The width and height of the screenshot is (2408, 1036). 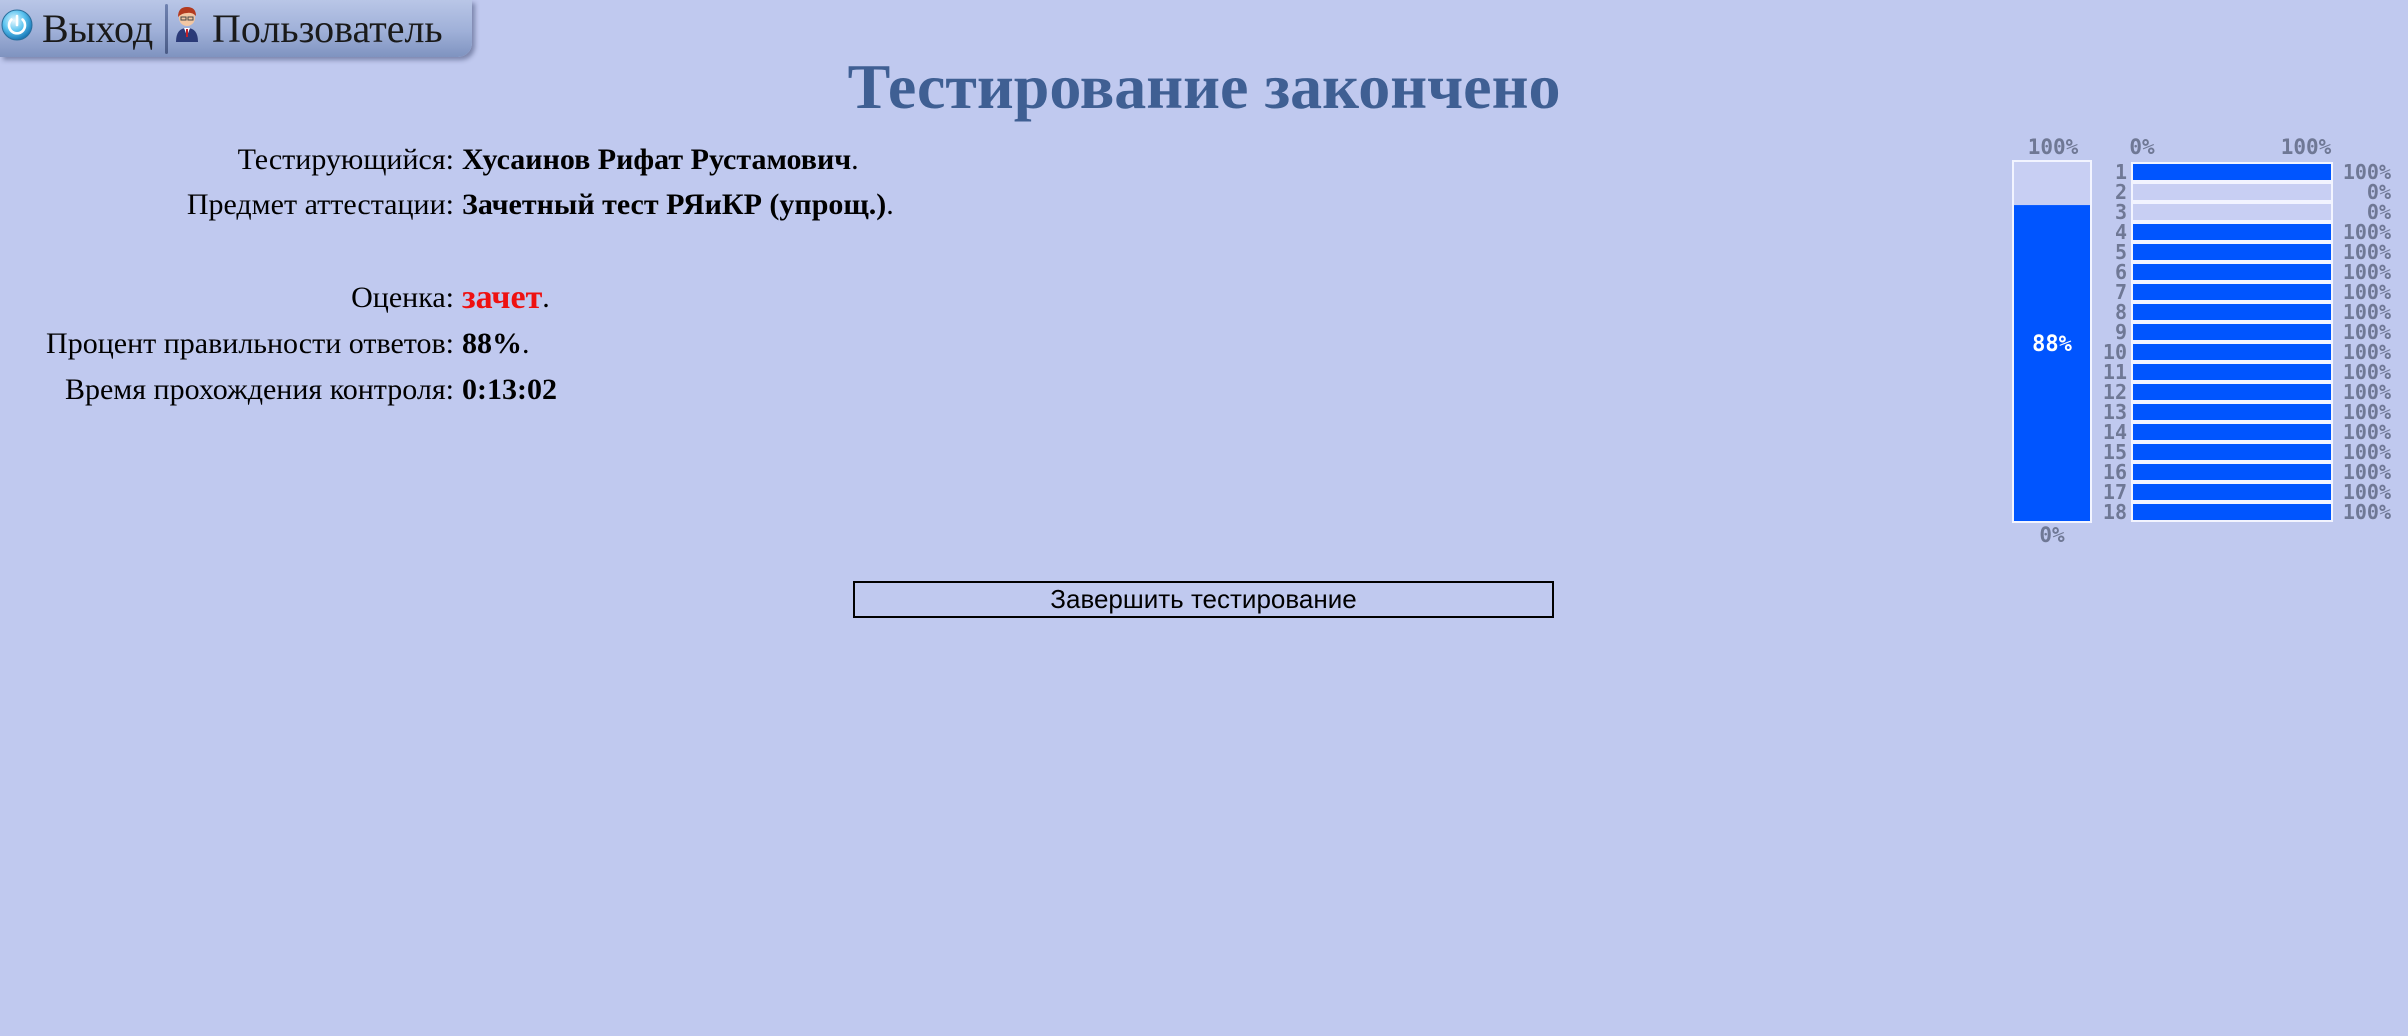 I want to click on question-number-label: 8, so click(x=2121, y=312).